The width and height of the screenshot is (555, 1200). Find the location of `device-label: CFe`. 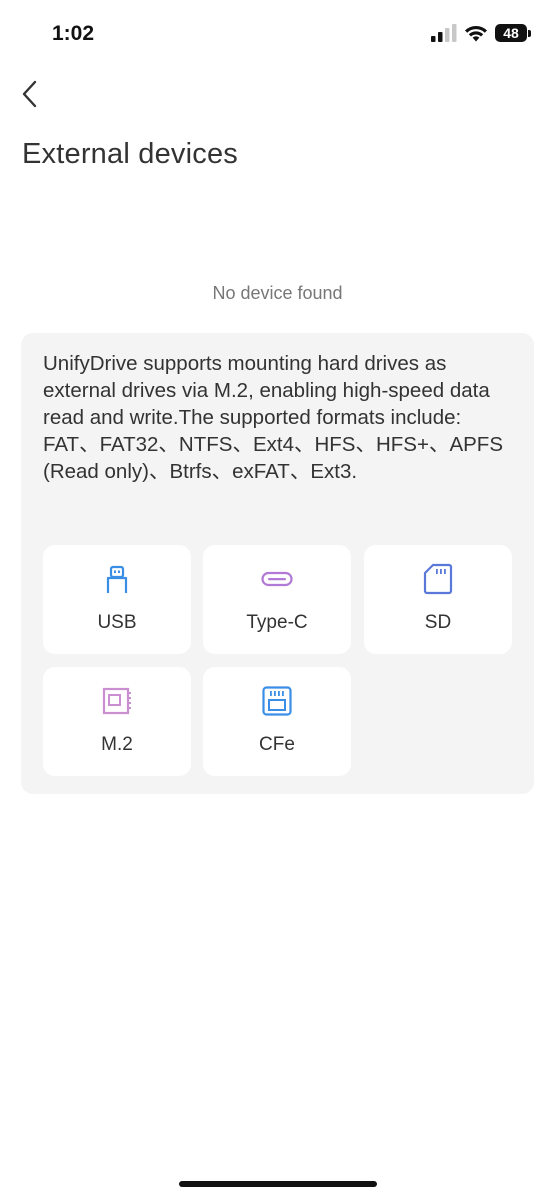

device-label: CFe is located at coordinates (277, 744).